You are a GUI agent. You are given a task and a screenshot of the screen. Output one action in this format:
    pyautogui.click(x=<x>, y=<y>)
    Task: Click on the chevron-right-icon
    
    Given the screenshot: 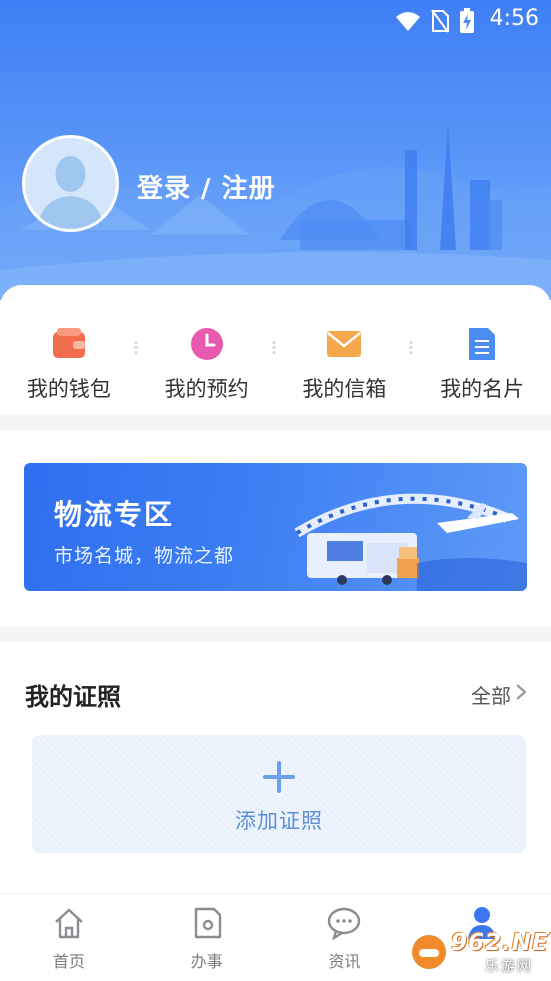 What is the action you would take?
    pyautogui.click(x=521, y=692)
    